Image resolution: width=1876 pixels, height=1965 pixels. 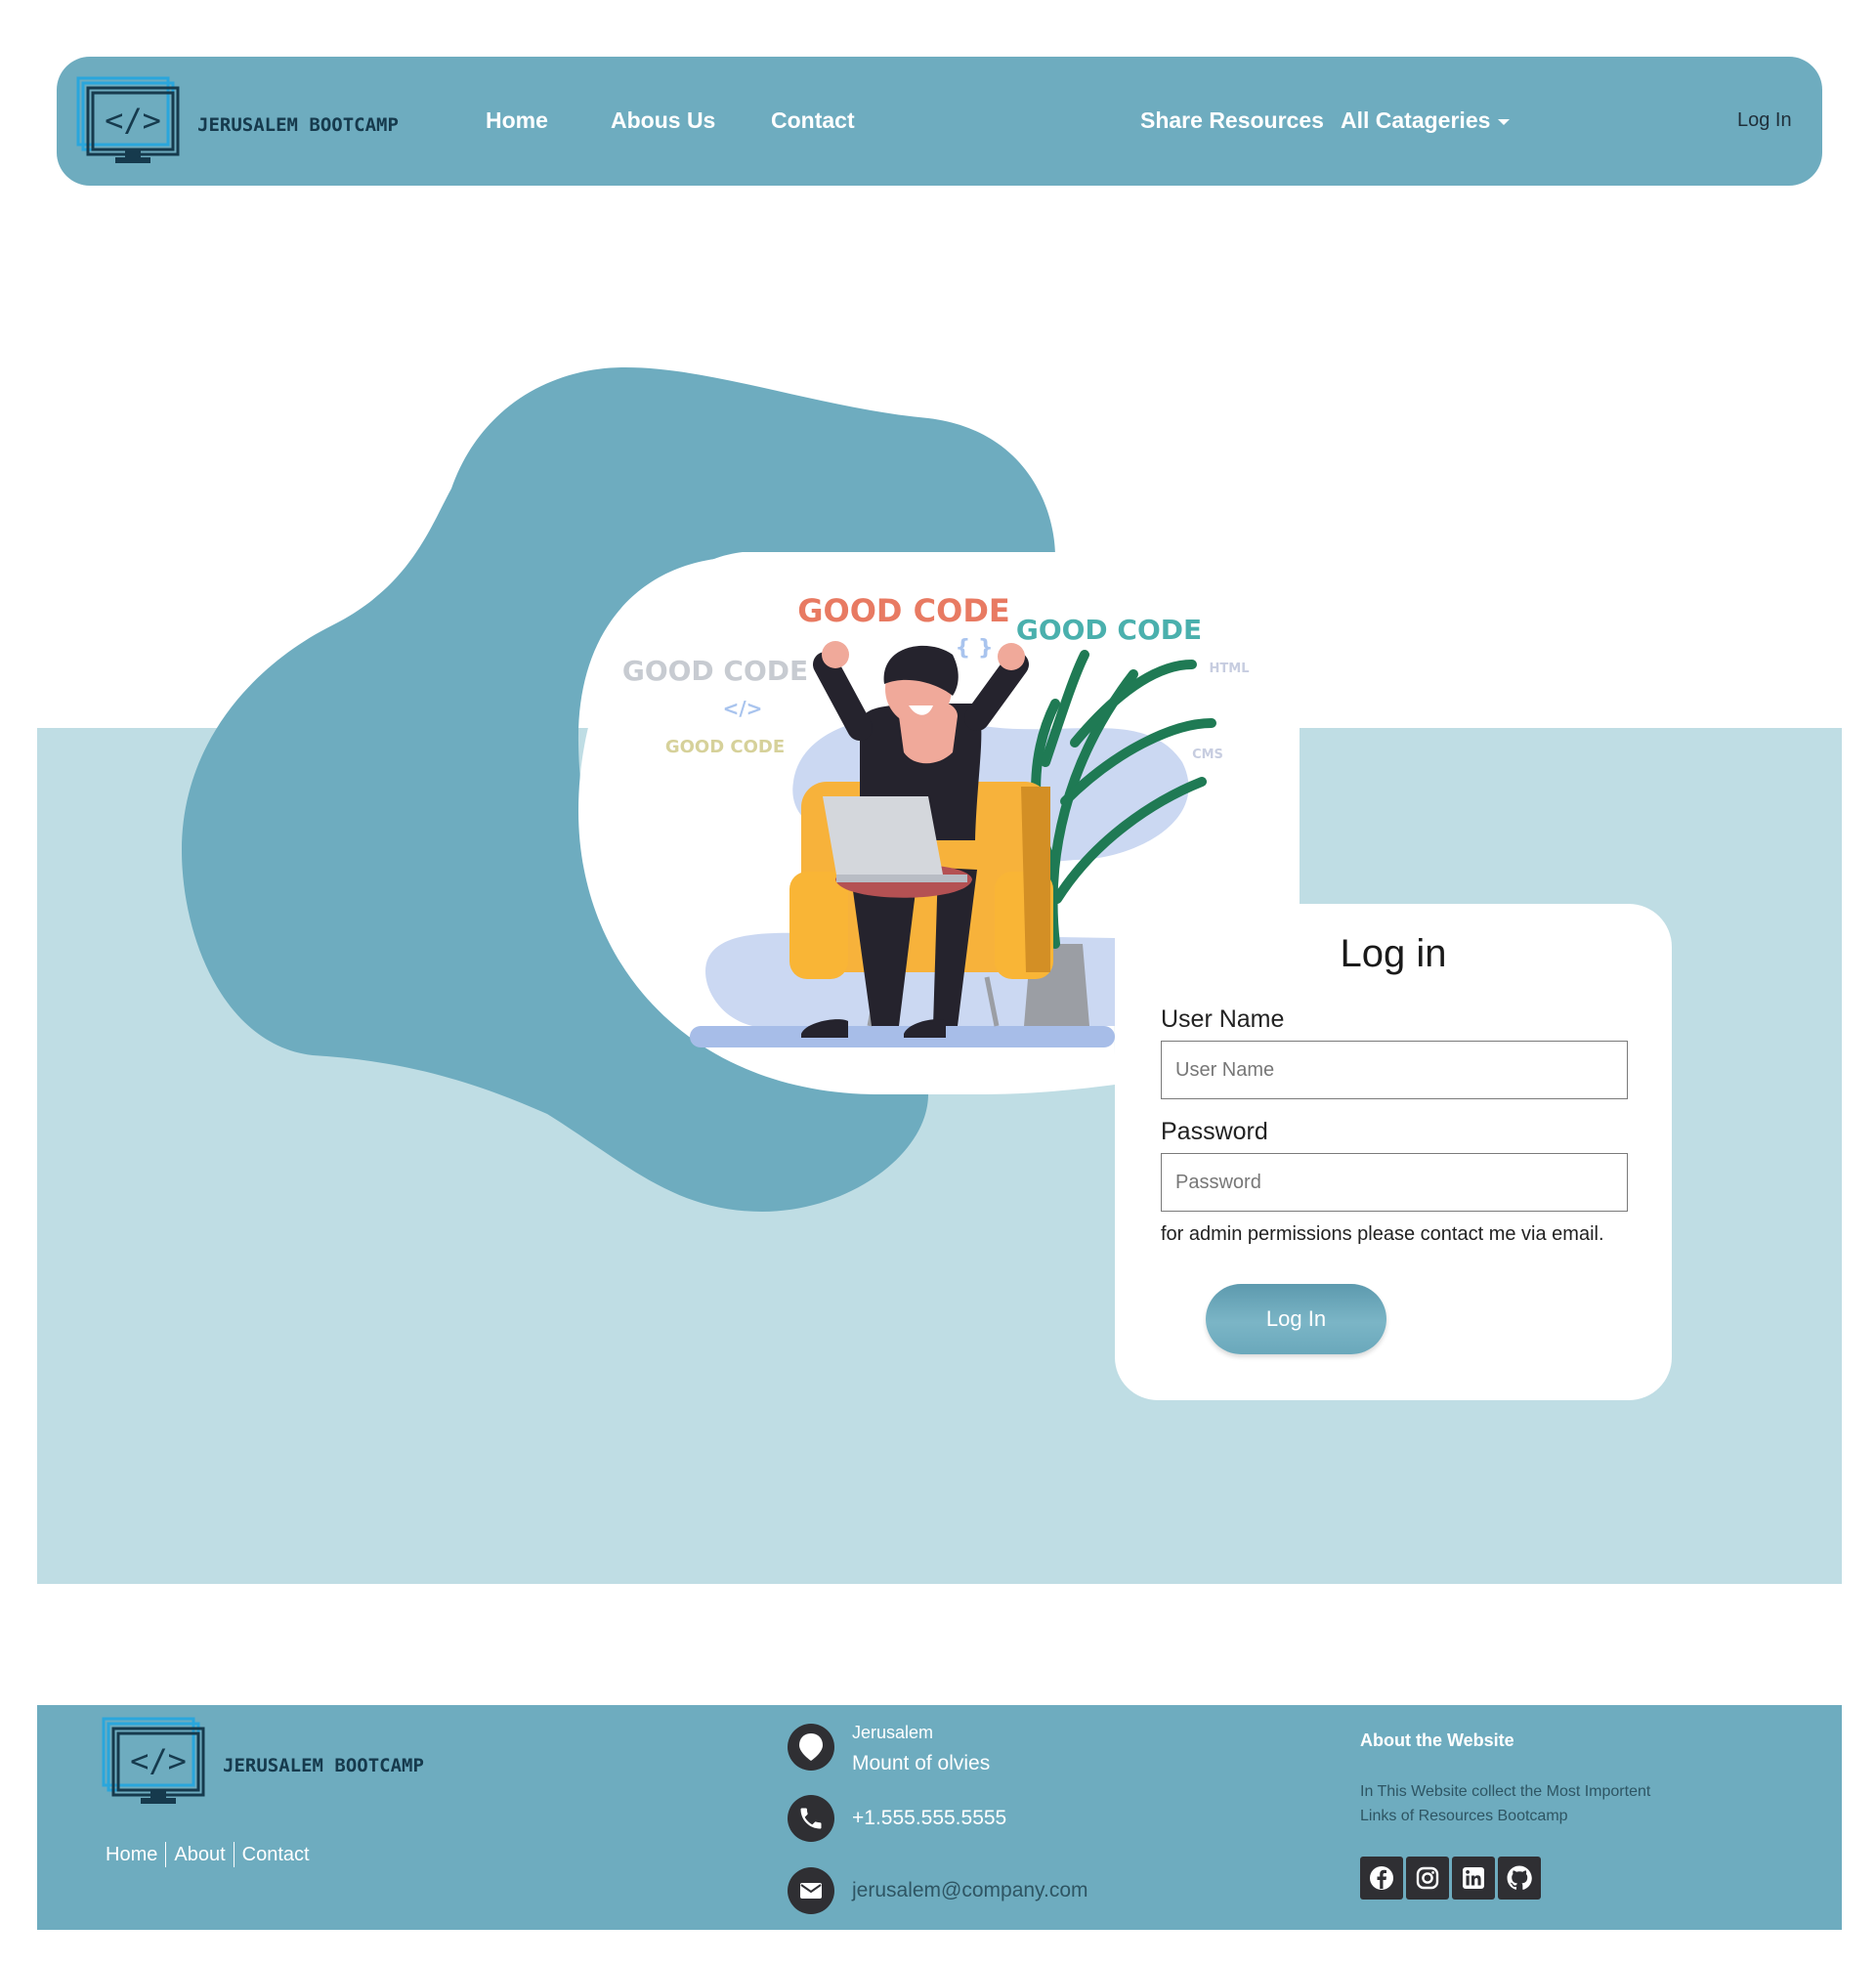 I want to click on svg-text: JERUSALEM BOOTCAMP, so click(x=323, y=1766).